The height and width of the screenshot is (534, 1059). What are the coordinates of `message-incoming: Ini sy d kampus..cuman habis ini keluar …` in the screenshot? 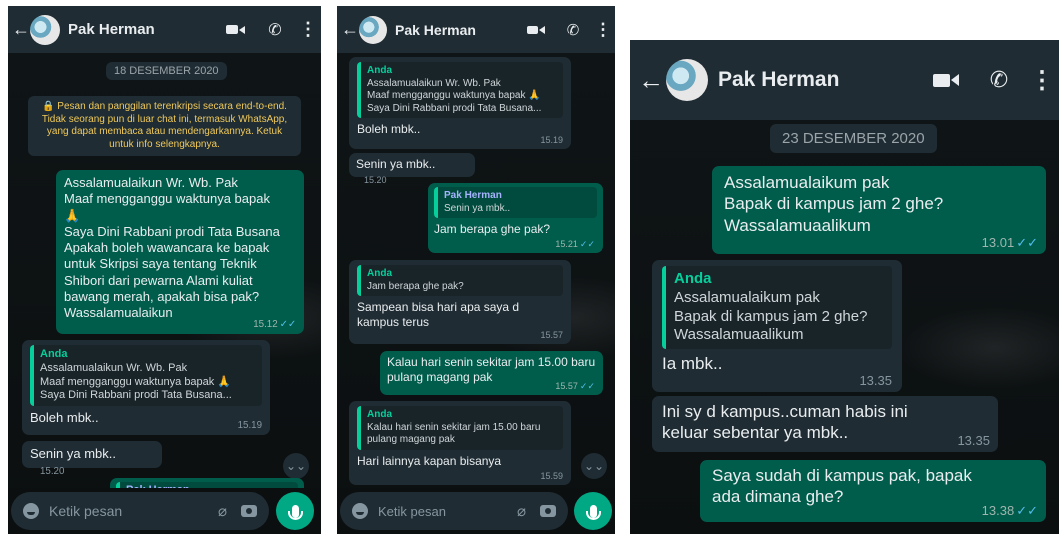 It's located at (825, 424).